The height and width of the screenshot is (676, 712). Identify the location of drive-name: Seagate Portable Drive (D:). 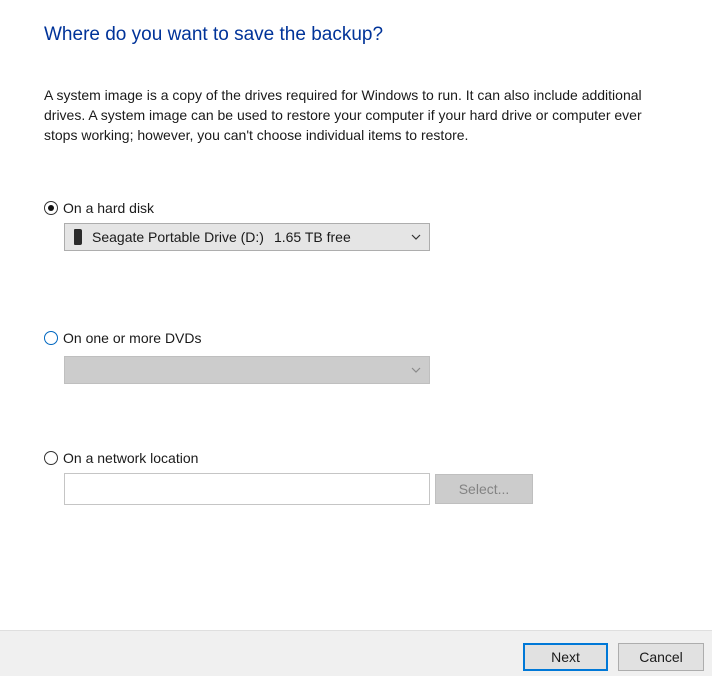
(178, 237).